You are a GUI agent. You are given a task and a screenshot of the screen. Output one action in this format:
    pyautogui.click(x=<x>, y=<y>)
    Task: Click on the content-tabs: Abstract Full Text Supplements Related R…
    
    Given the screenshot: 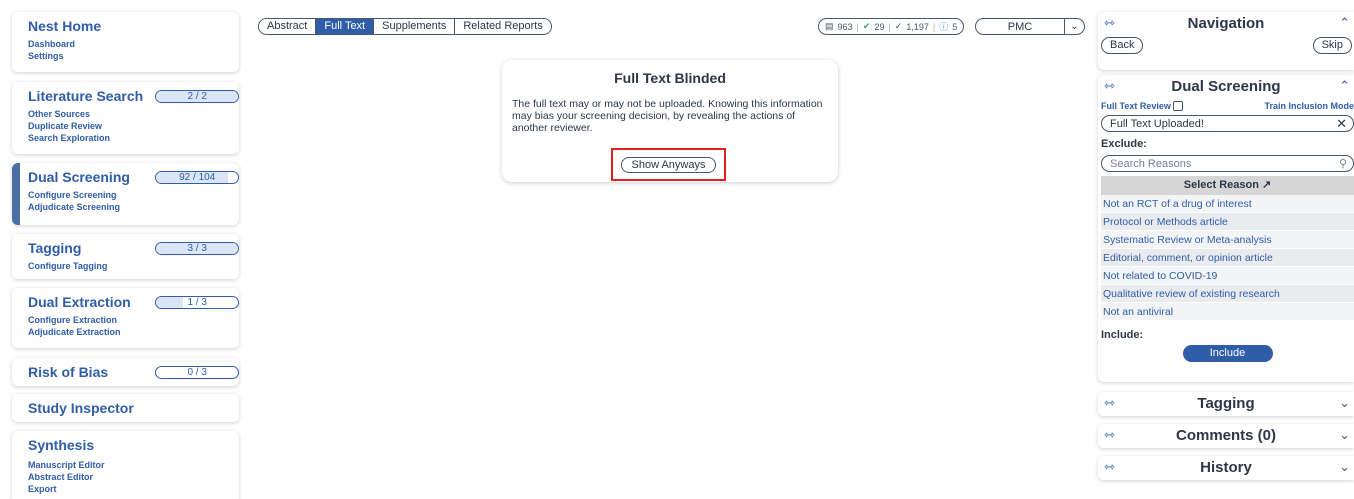 What is the action you would take?
    pyautogui.click(x=405, y=26)
    